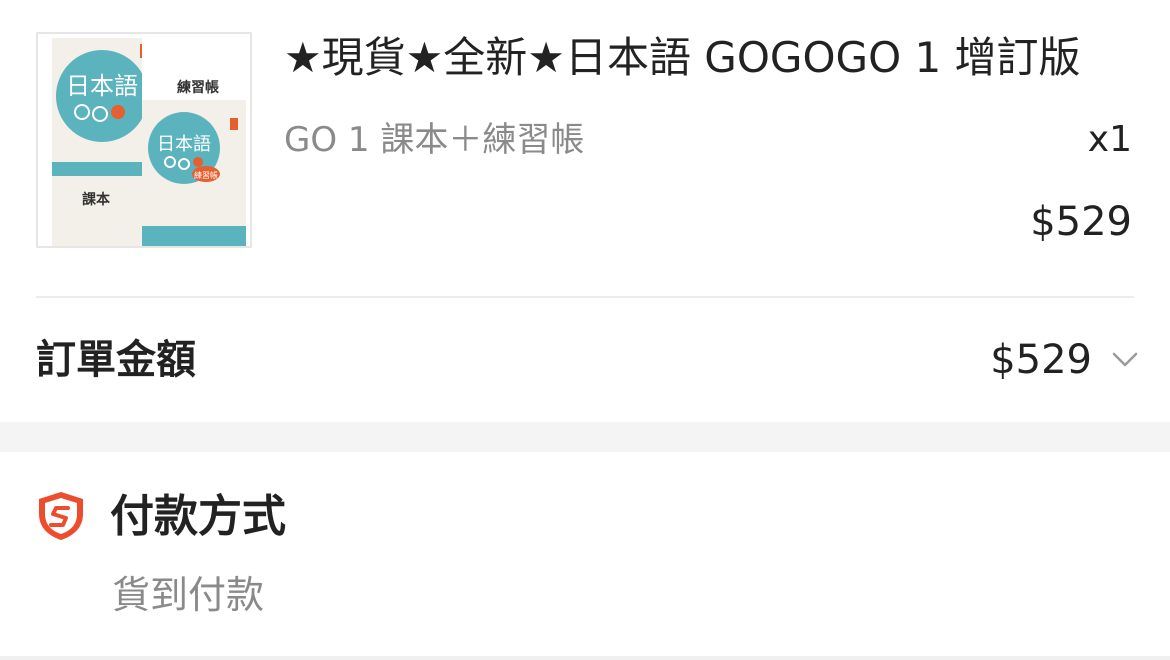  What do you see at coordinates (61, 516) in the screenshot?
I see `shield-icon` at bounding box center [61, 516].